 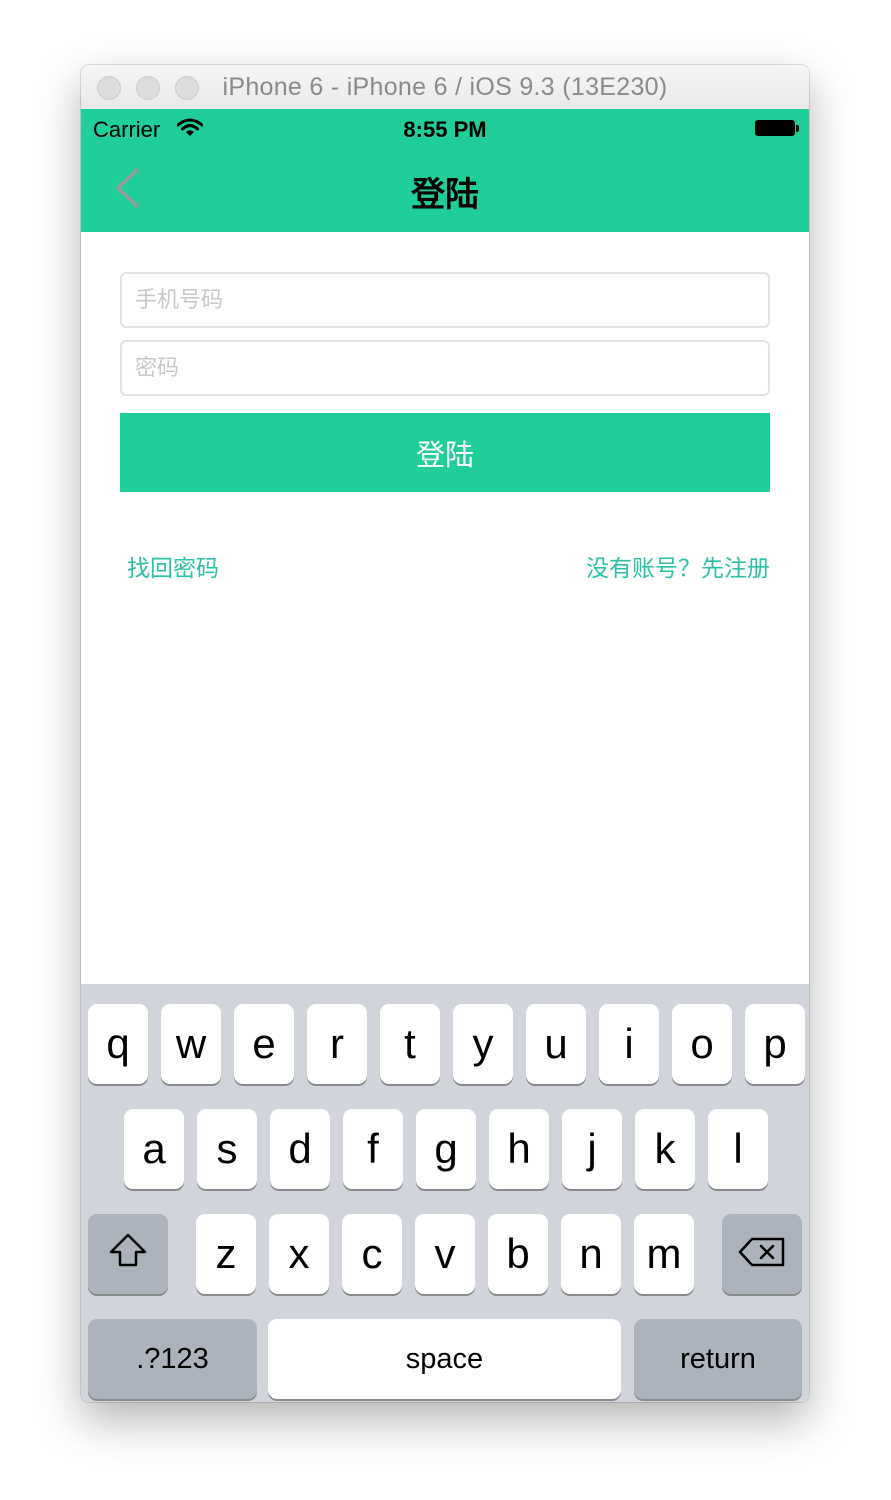 What do you see at coordinates (227, 1149) in the screenshot?
I see `key-s: s` at bounding box center [227, 1149].